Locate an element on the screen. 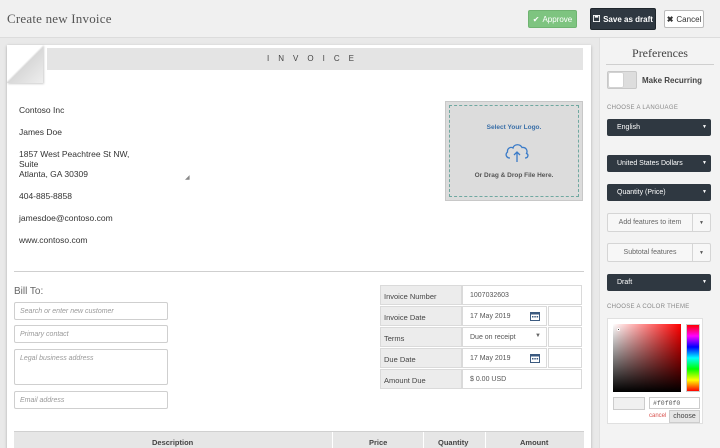  check-icon: ✔ is located at coordinates (536, 19).